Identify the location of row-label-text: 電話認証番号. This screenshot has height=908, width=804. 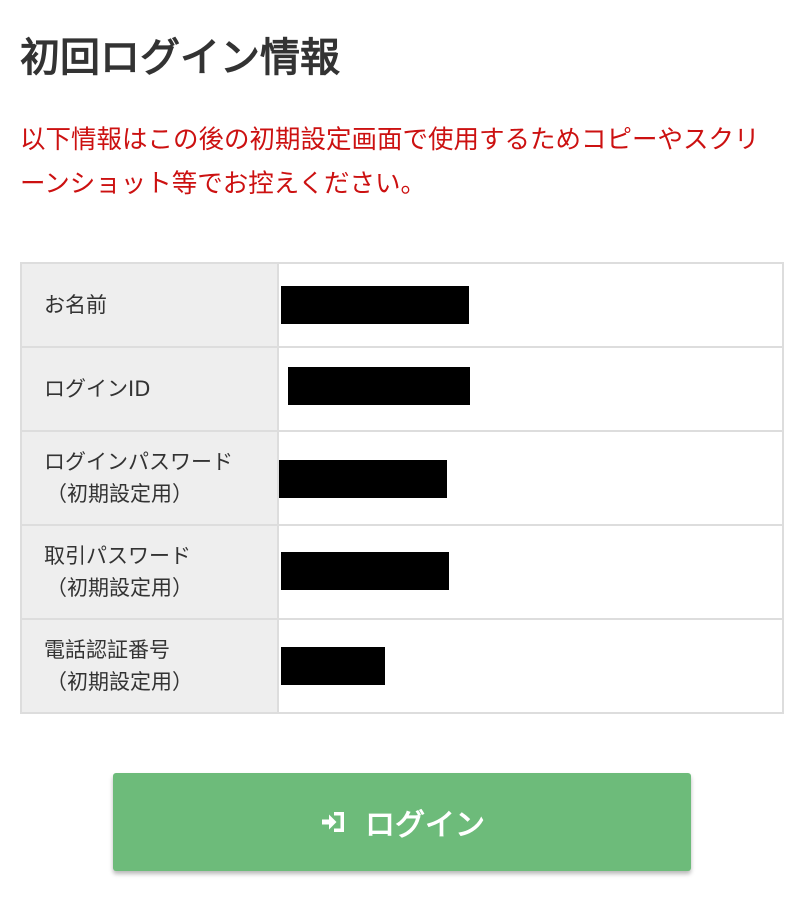
(107, 650).